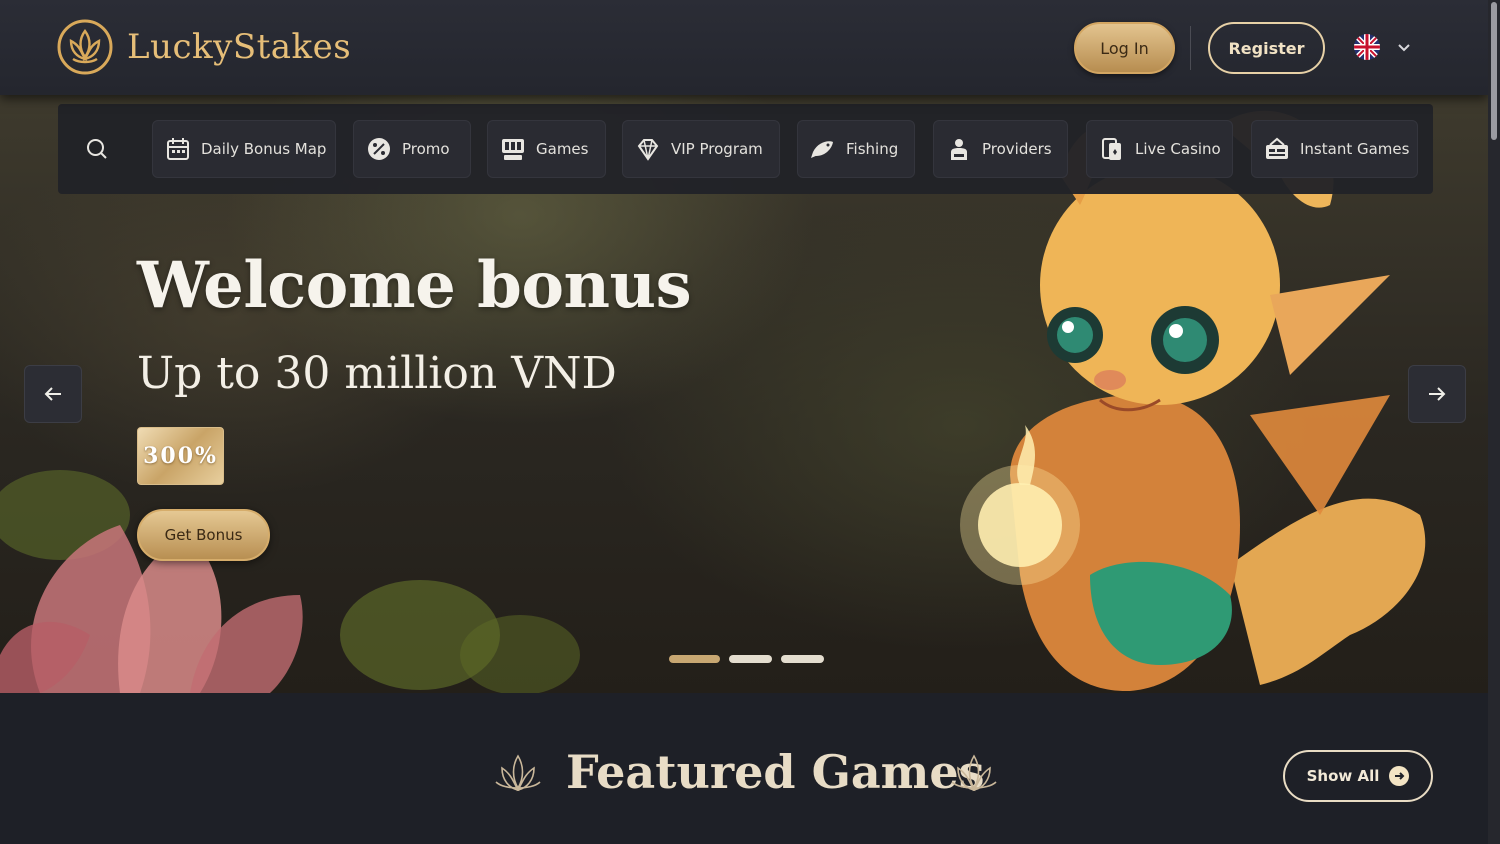 The image size is (1500, 844). I want to click on category-nav: Daily Bonus Map Promo Games VIP Program, so click(745, 149).